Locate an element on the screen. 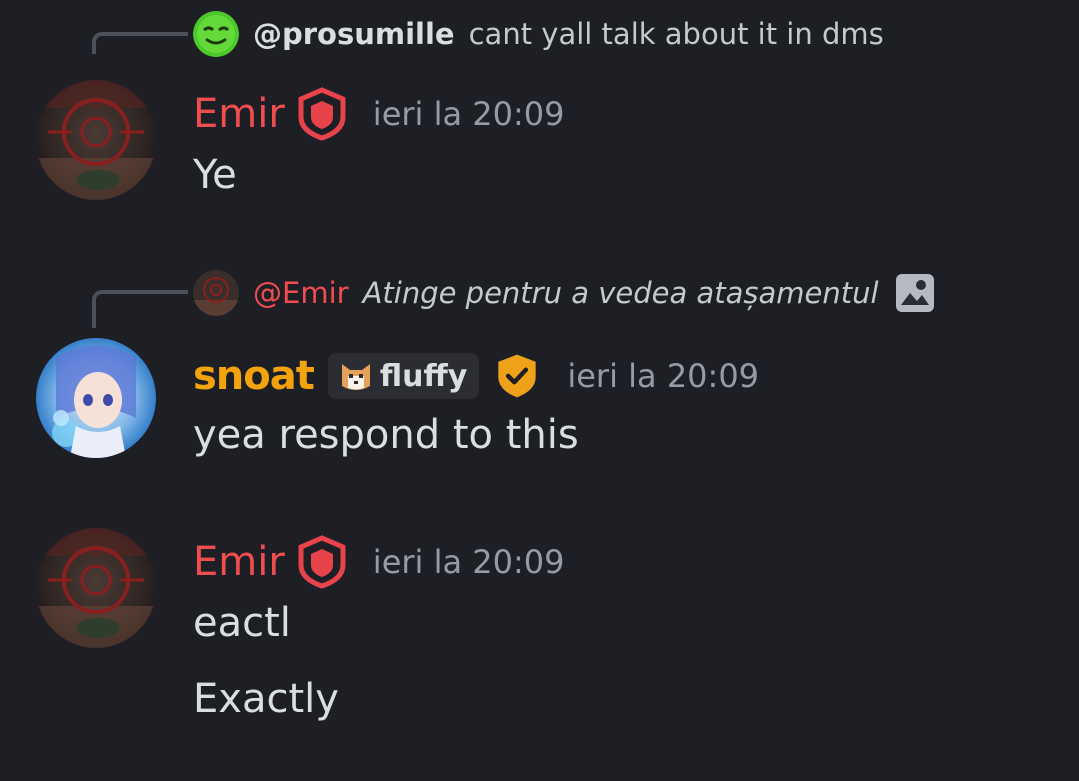 The image size is (1079, 781). message-text: yea respond to this is located at coordinates (386, 435).